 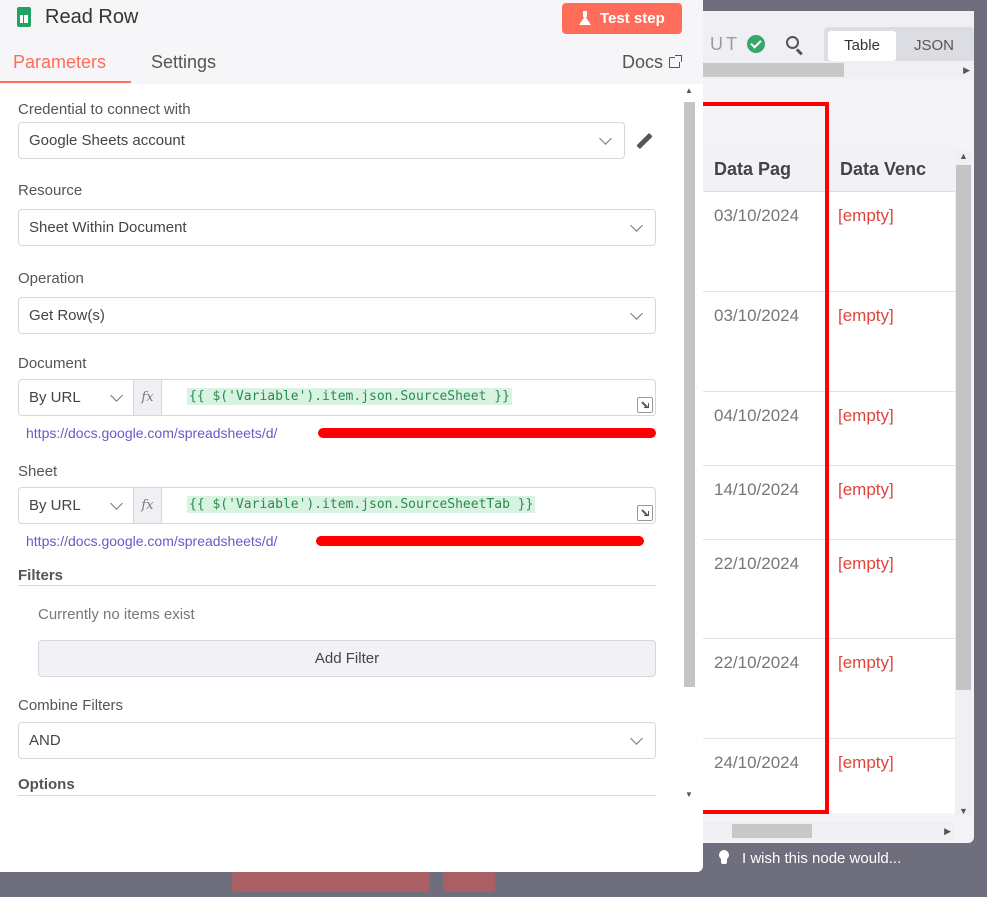 What do you see at coordinates (41, 575) in the screenshot?
I see `filters-label: Filters` at bounding box center [41, 575].